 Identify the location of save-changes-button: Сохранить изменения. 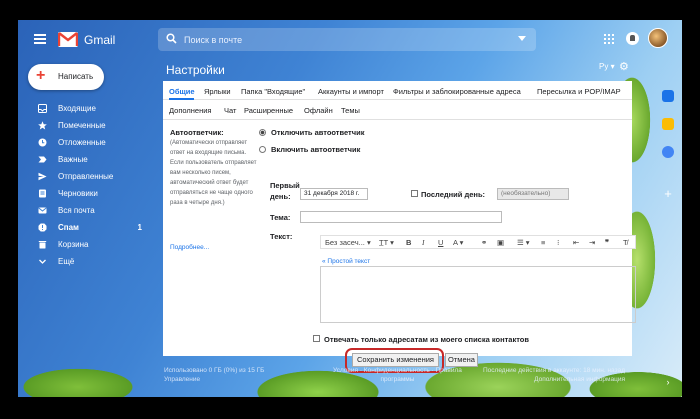
(395, 360).